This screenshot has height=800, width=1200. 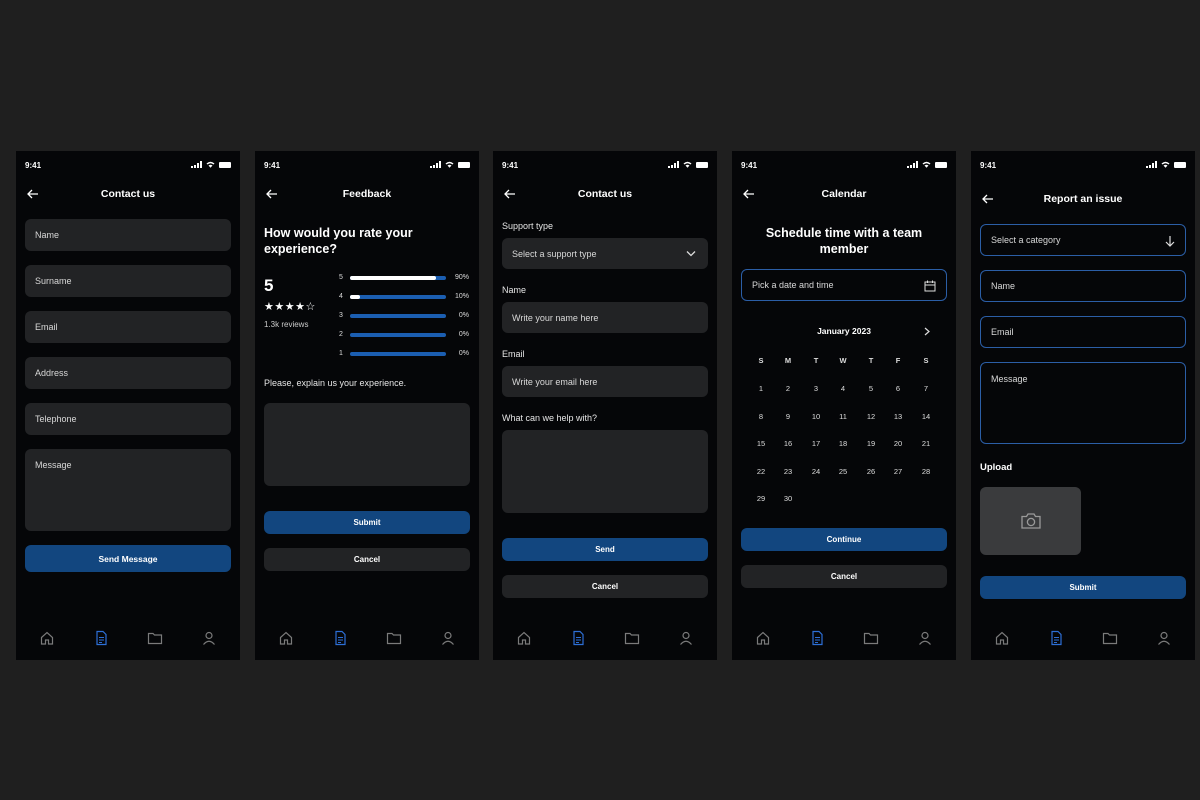 I want to click on send-message-button: Send Message, so click(x=128, y=558).